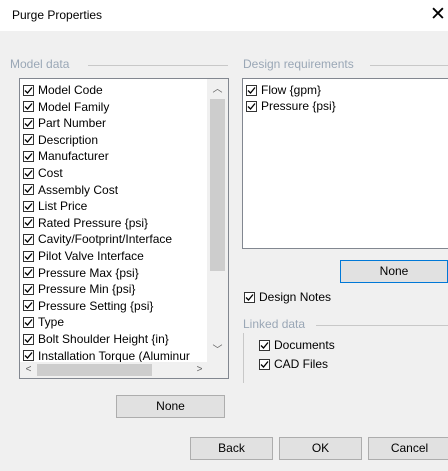  I want to click on scroll-left-icon: <, so click(28, 370).